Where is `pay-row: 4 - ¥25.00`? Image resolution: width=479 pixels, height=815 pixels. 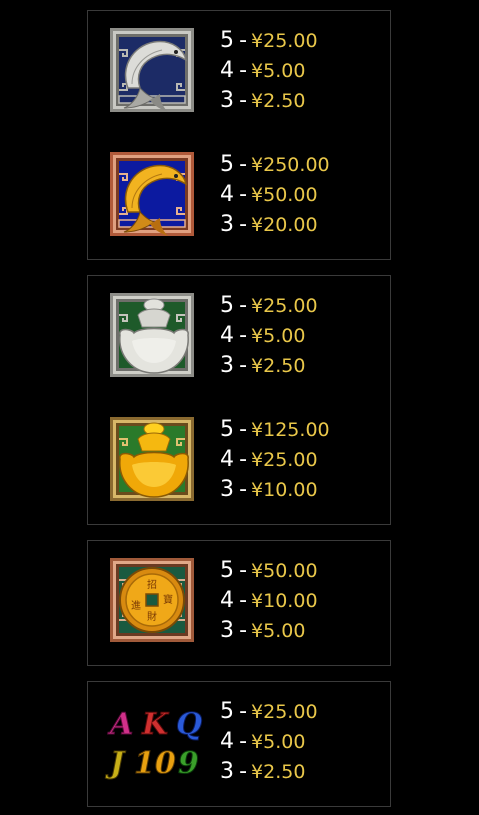 pay-row: 4 - ¥25.00 is located at coordinates (305, 460).